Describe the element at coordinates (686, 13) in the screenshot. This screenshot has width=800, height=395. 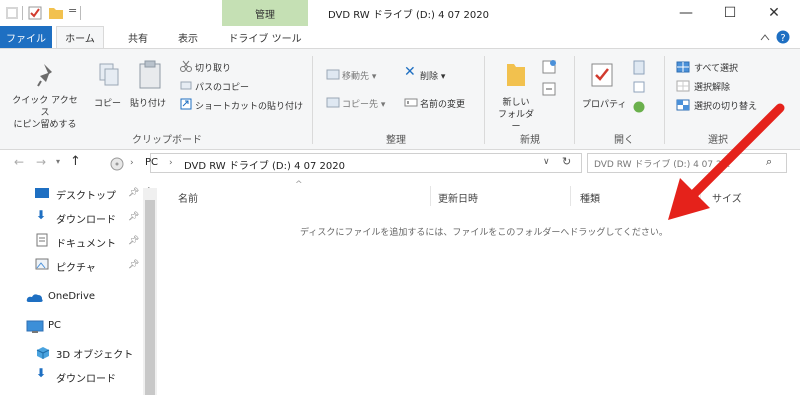
I see `minimize-button: —` at that location.